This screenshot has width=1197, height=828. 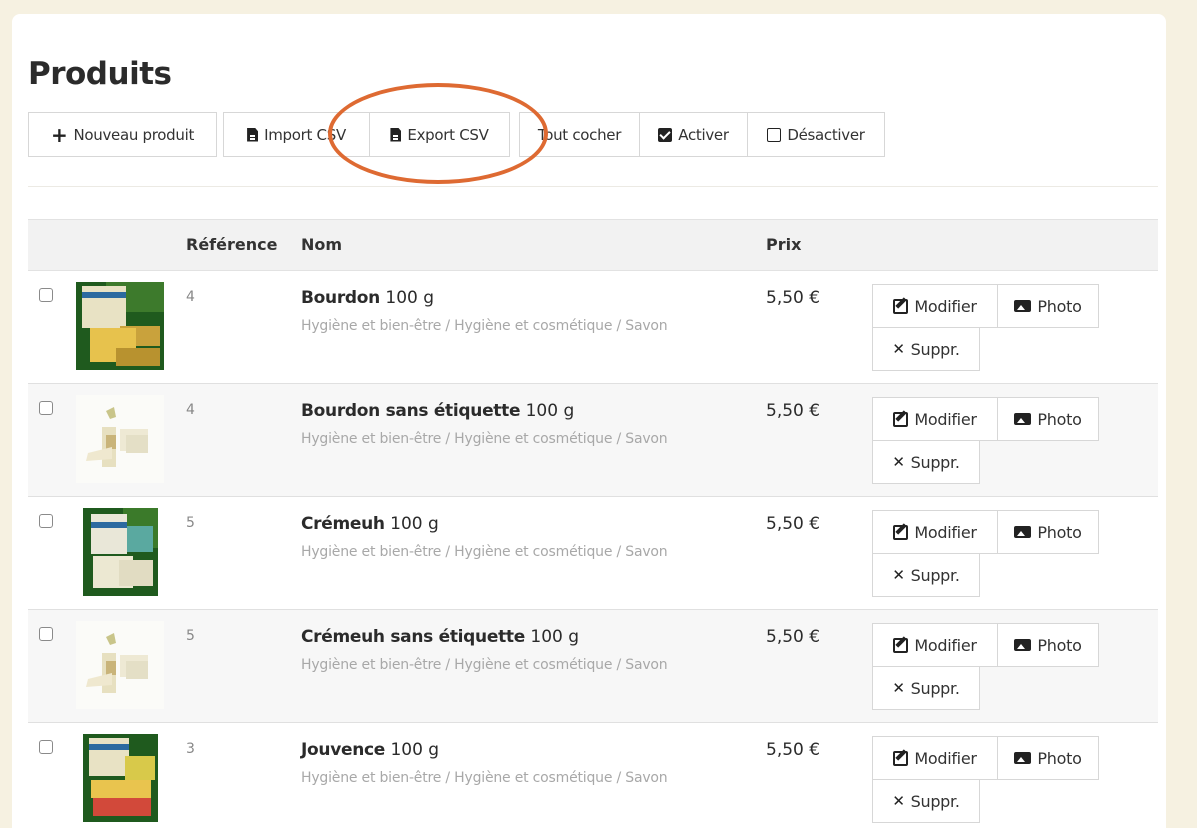 I want to click on product-name: Jouvence 100 g, so click(x=370, y=750).